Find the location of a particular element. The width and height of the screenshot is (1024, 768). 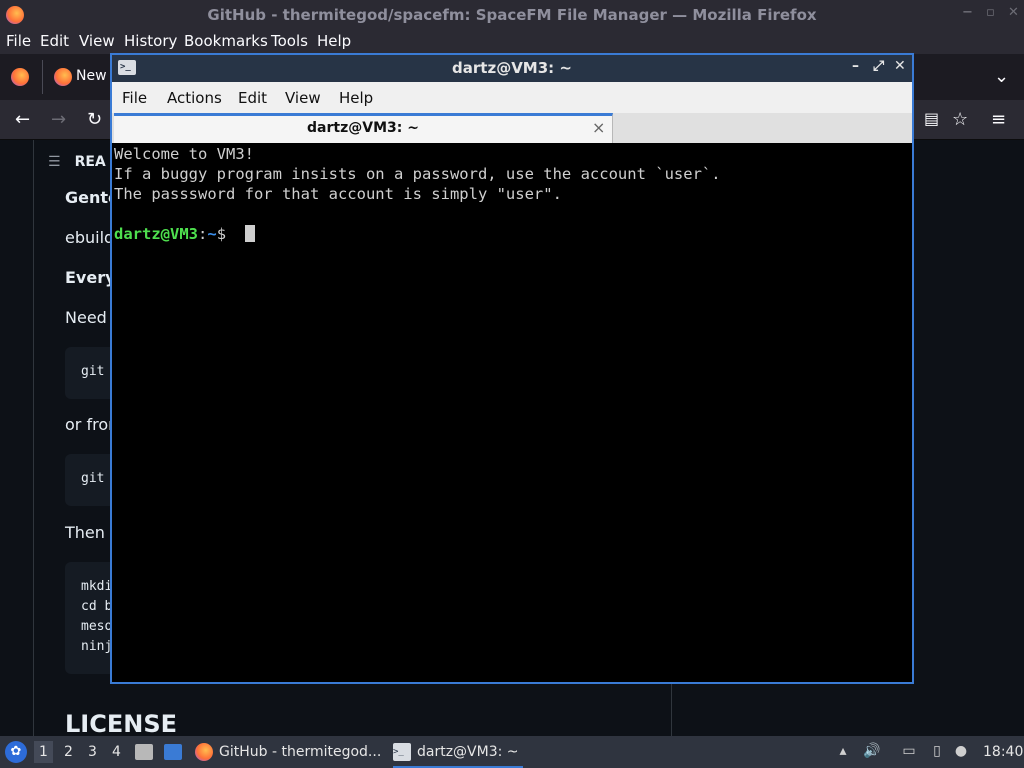

readme-header: ☰ REA is located at coordinates (77, 162).